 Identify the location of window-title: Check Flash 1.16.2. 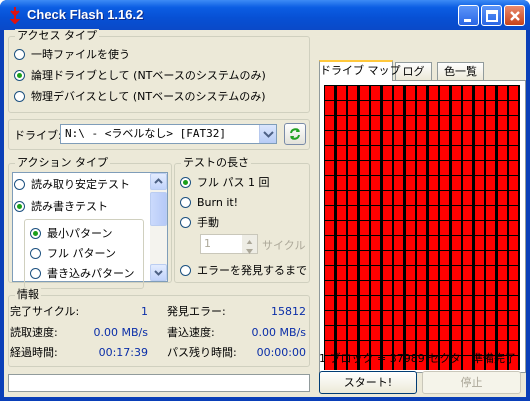
(85, 14).